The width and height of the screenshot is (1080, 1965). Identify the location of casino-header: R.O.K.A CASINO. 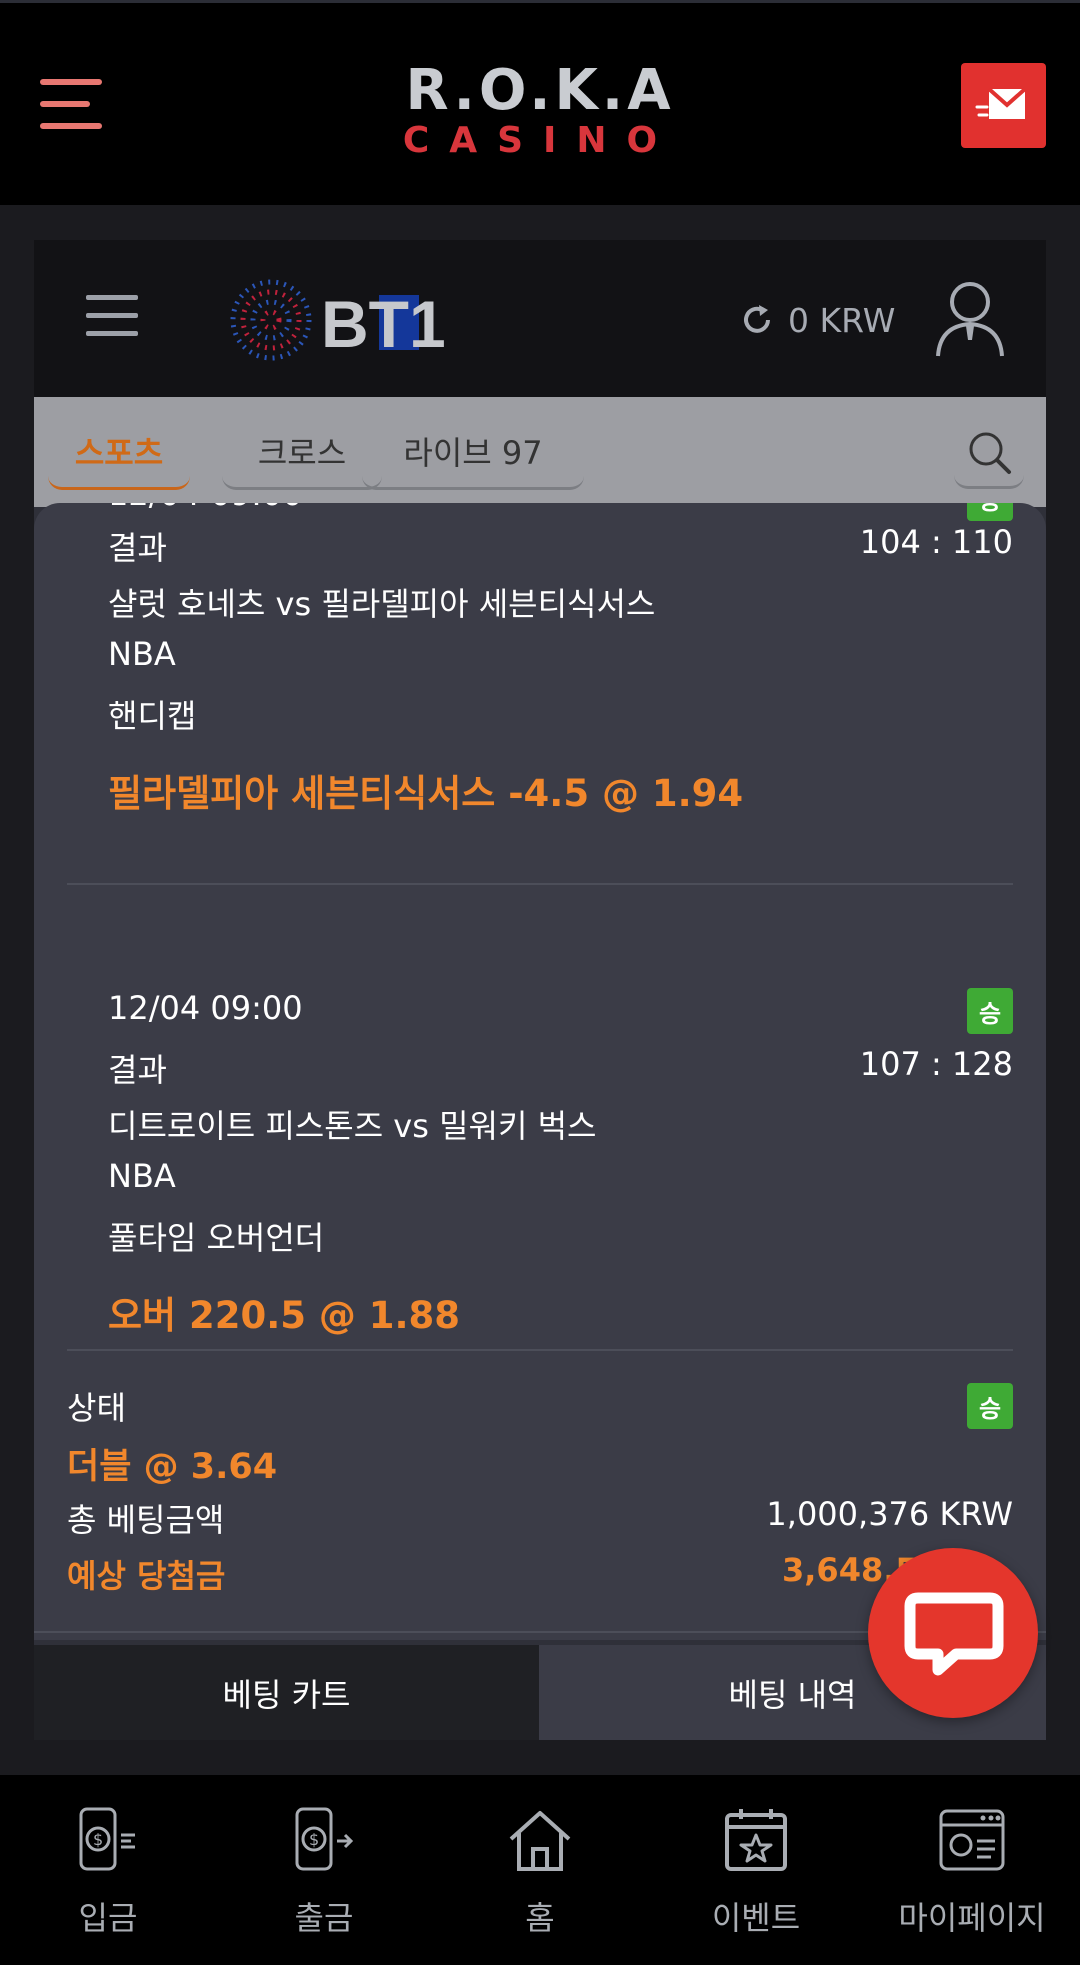
(540, 102).